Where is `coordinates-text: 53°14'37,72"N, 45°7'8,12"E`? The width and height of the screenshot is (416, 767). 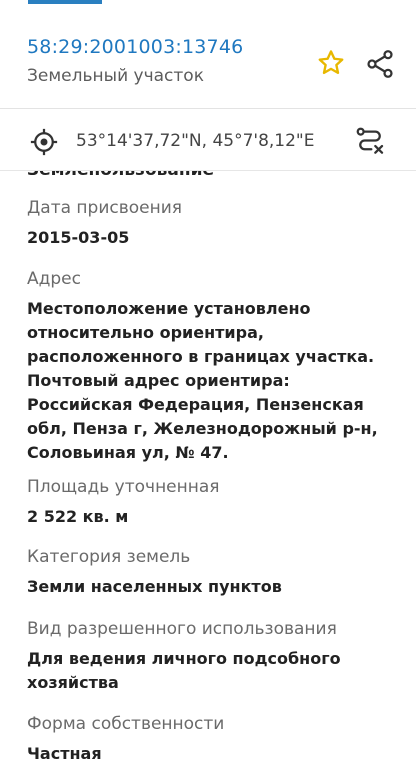 coordinates-text: 53°14'37,72"N, 45°7'8,12"E is located at coordinates (195, 141).